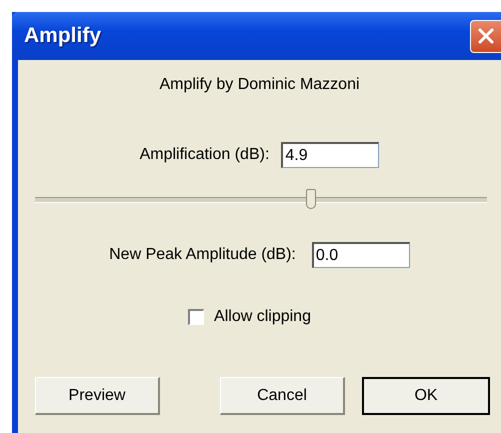 This screenshot has height=433, width=501. I want to click on new-peak-label: New Peak Amplitude (dB):, so click(202, 255).